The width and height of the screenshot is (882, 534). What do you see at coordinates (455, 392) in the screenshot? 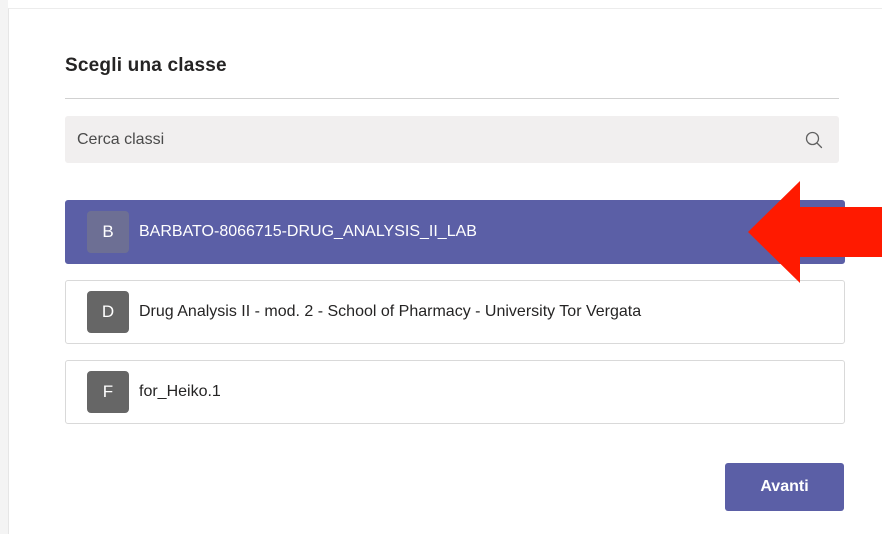
I see `class-item-for-heiko: F for_Heiko.1` at bounding box center [455, 392].